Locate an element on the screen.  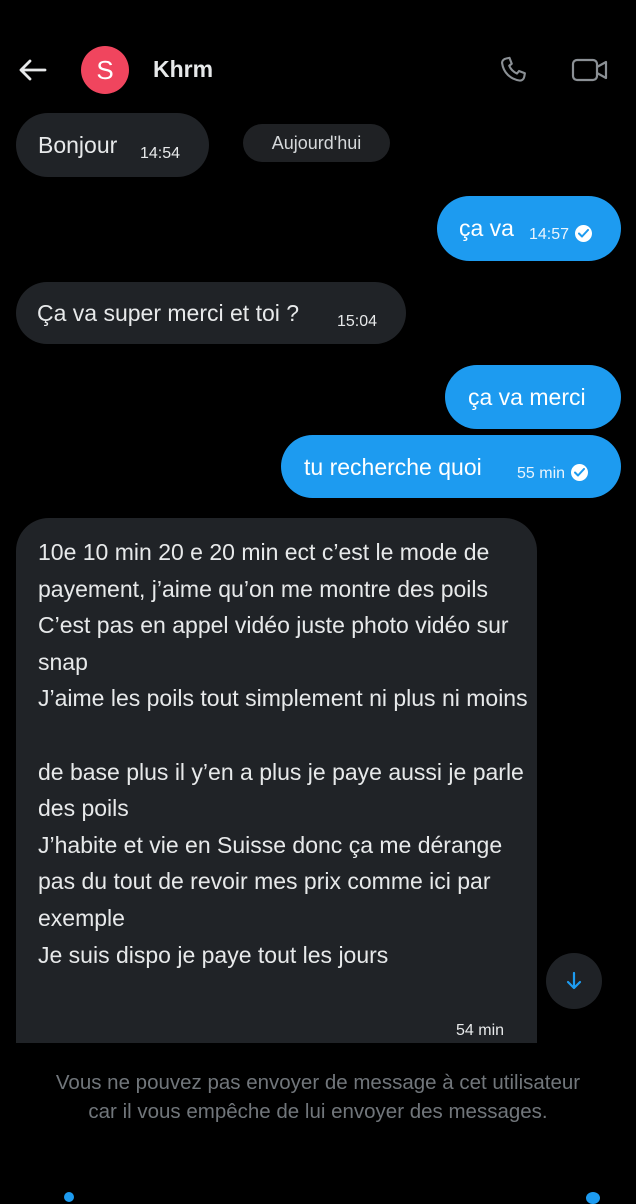
message-bubble-outgoing: tu recherche quoi 55 min is located at coordinates (451, 466).